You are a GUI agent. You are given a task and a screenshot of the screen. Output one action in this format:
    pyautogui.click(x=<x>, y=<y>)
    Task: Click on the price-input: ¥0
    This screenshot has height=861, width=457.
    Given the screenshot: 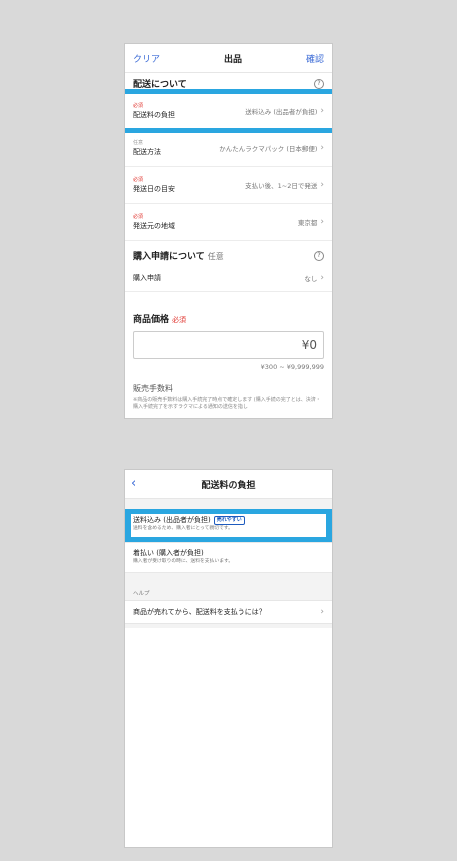 What is the action you would take?
    pyautogui.click(x=228, y=345)
    